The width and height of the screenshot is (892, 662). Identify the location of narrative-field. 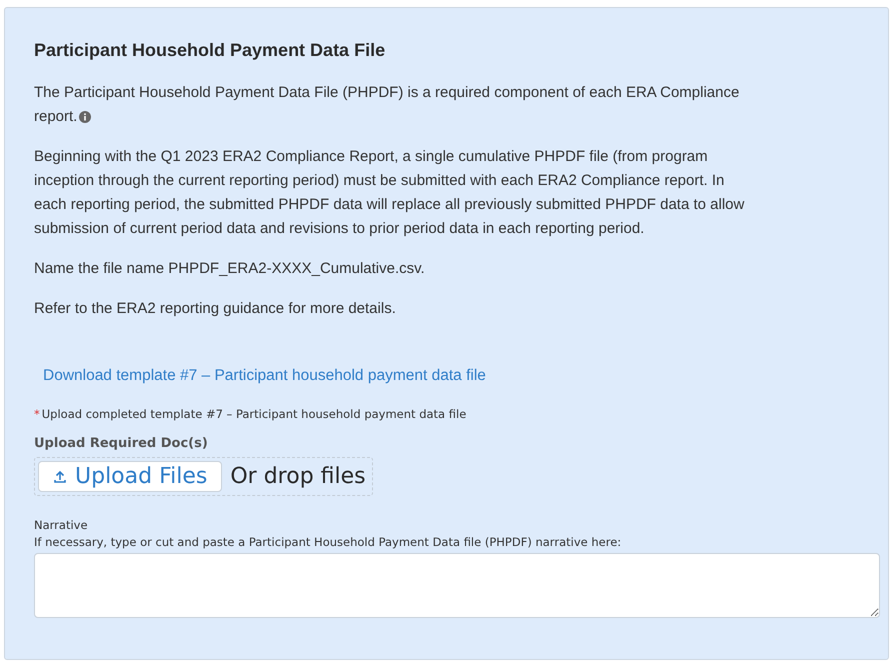
(457, 585).